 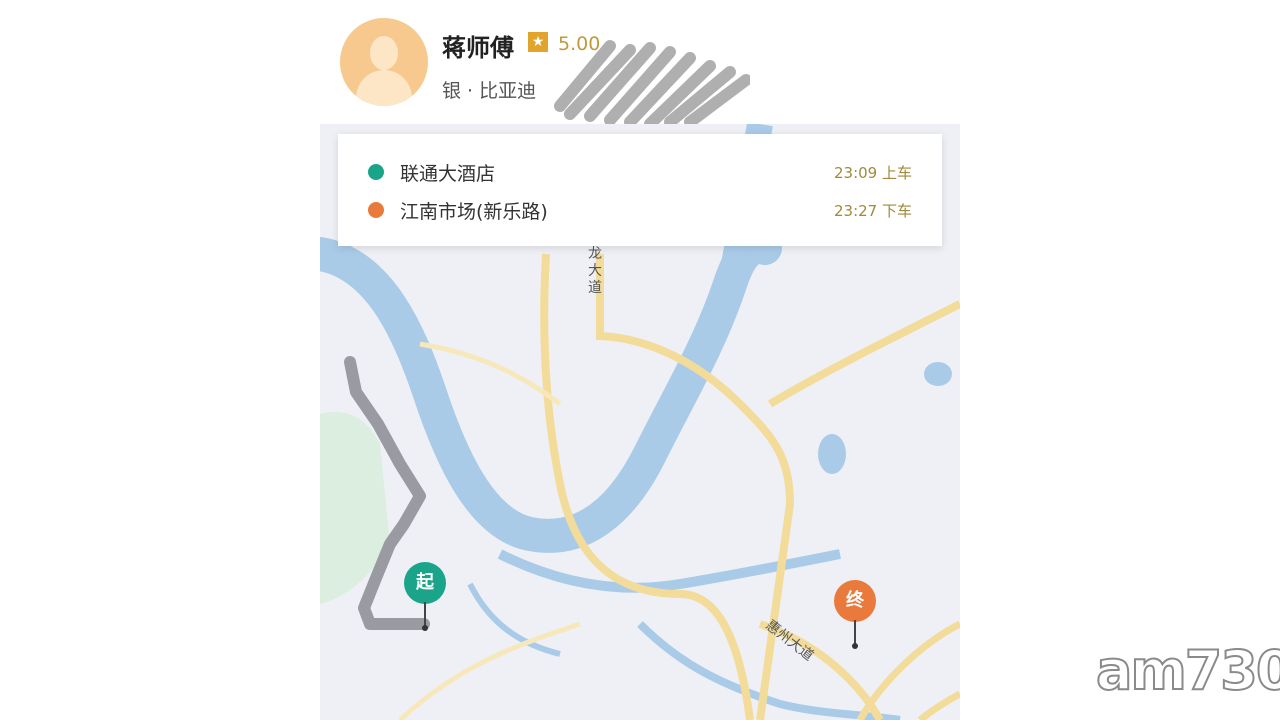 I want to click on avatar-head, so click(x=384, y=53).